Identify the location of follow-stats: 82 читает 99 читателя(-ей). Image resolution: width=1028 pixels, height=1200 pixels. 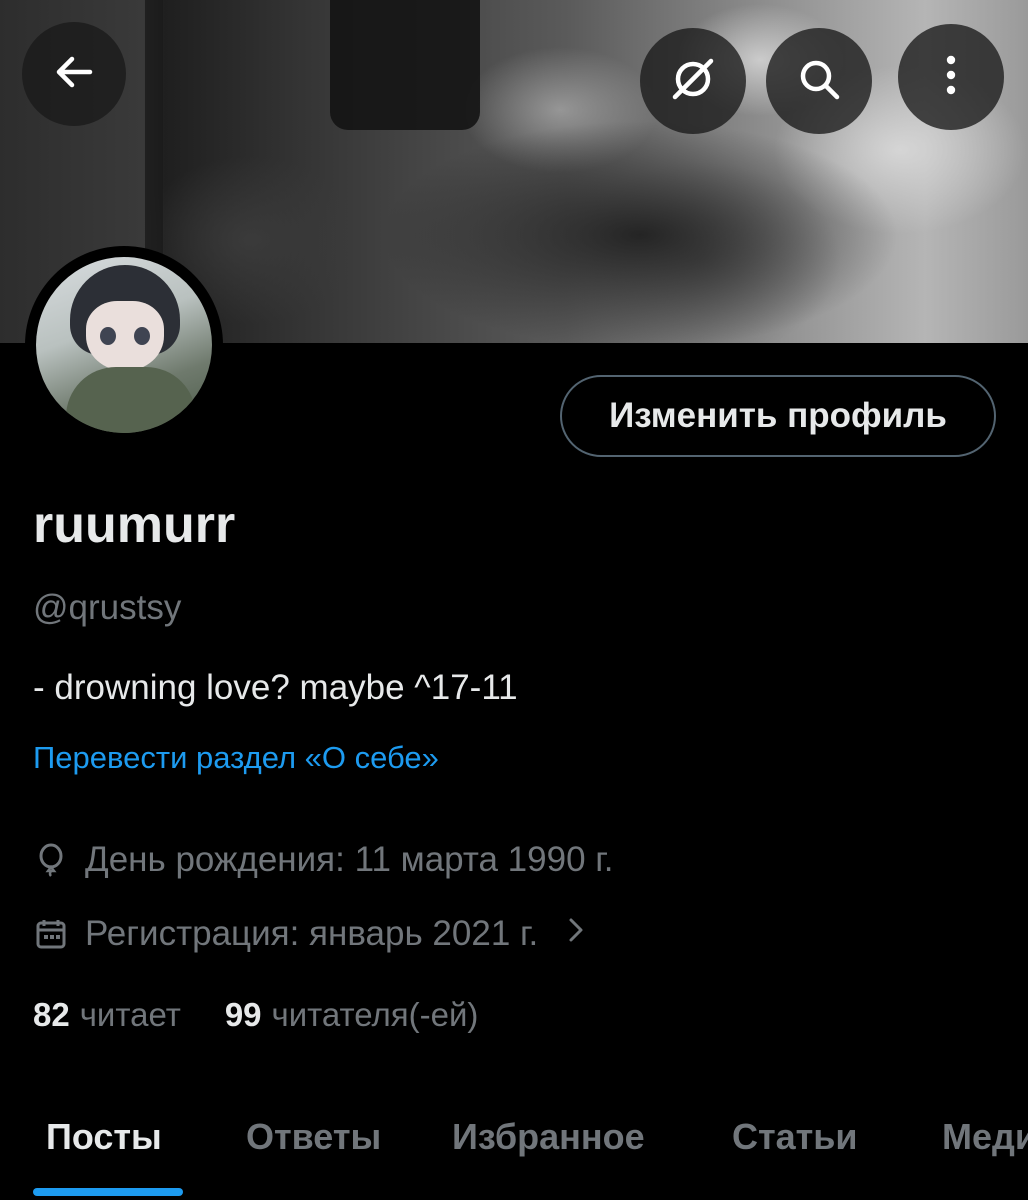
(255, 1015).